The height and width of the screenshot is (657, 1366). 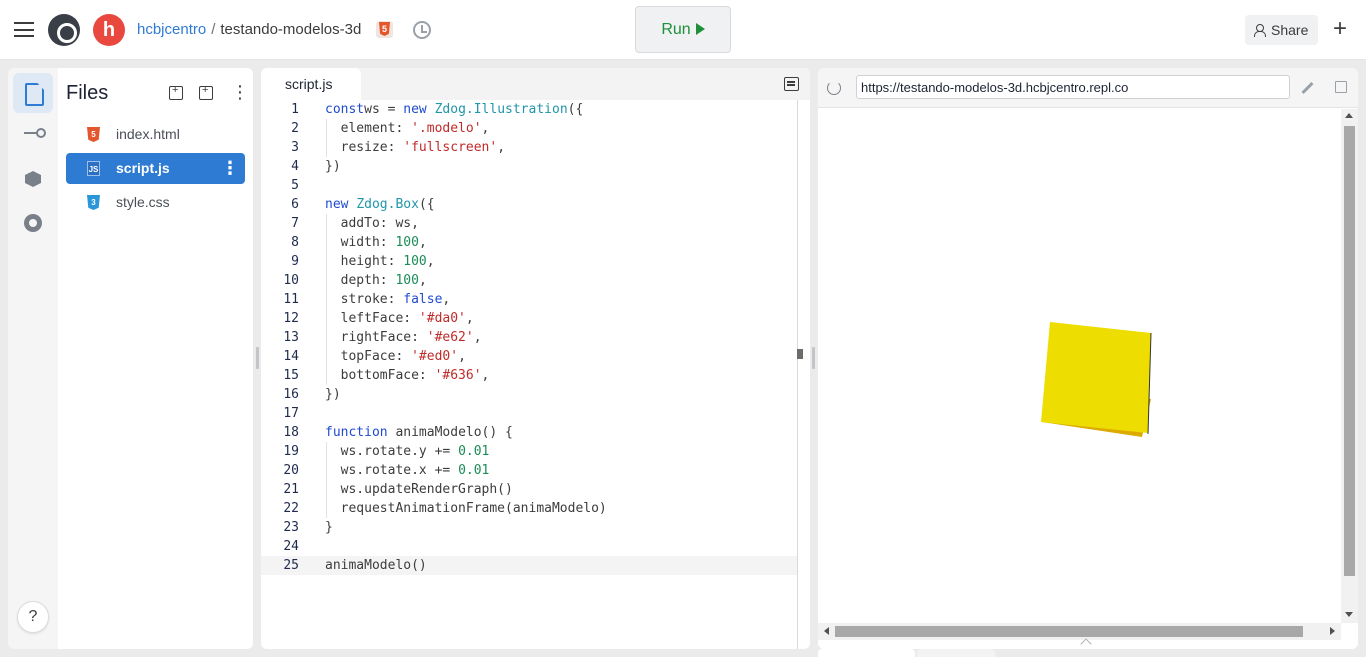 What do you see at coordinates (529, 299) in the screenshot?
I see `code-line: 11 stroke: false,` at bounding box center [529, 299].